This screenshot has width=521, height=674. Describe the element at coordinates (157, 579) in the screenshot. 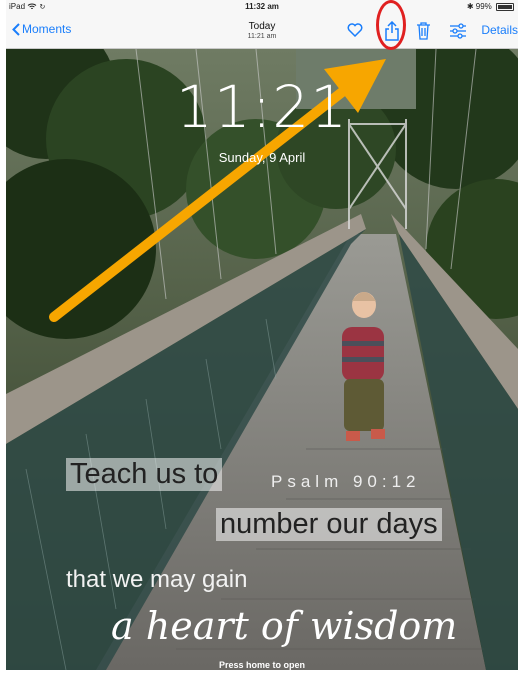

I see `verse-line-3: that we may gain` at that location.